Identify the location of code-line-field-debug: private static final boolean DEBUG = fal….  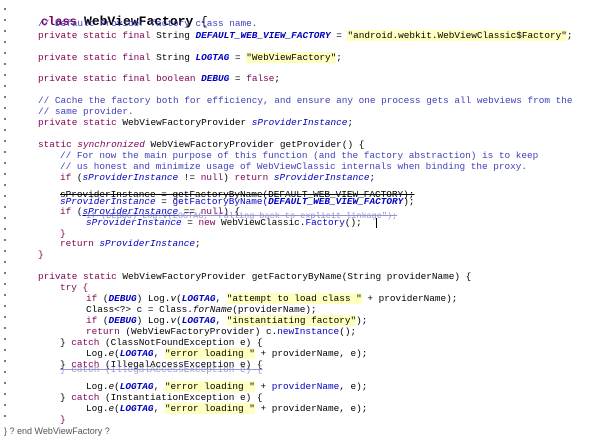
(159, 78).